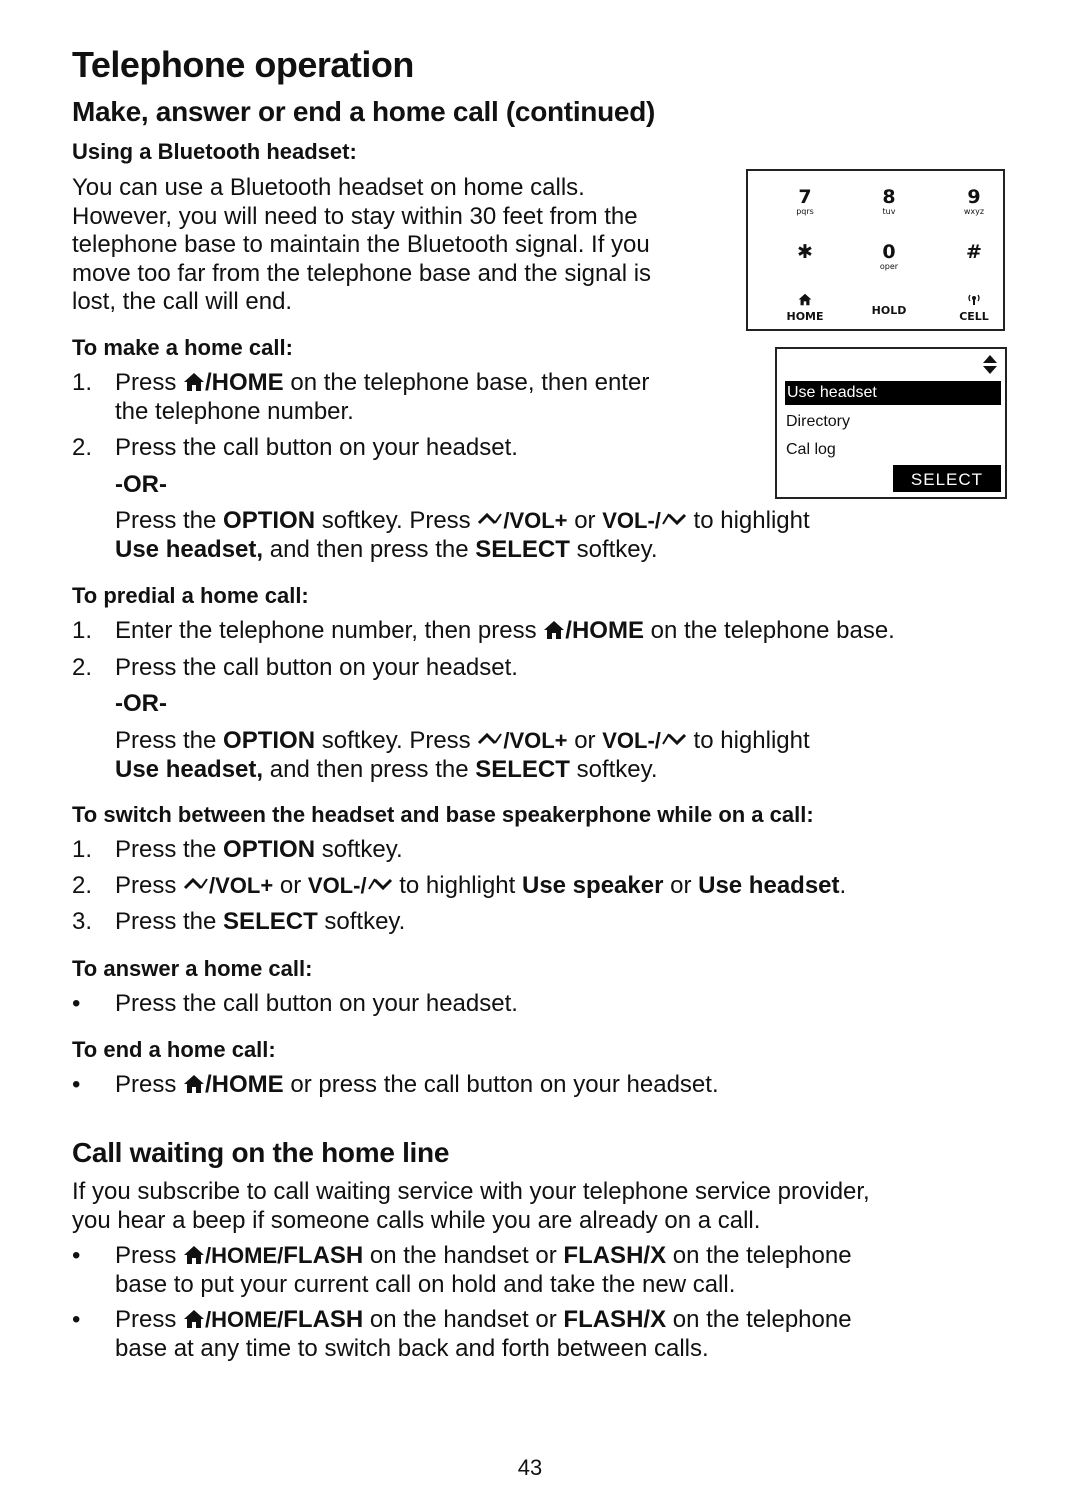  Describe the element at coordinates (260, 921) in the screenshot. I see `switch-step-3: Press the SELECT softkey.` at that location.